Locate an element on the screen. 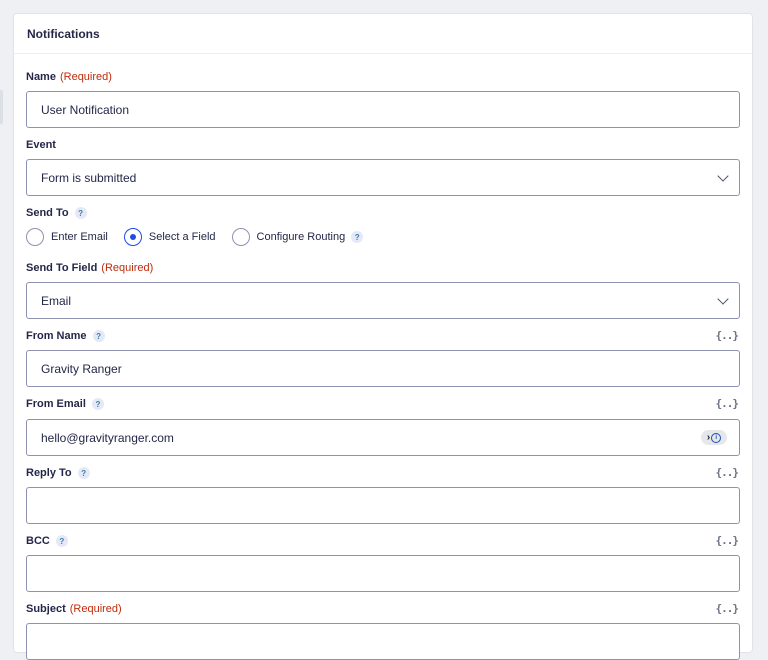 The height and width of the screenshot is (660, 768). send-to-field-group: Send To Field (Required) Email is located at coordinates (383, 289).